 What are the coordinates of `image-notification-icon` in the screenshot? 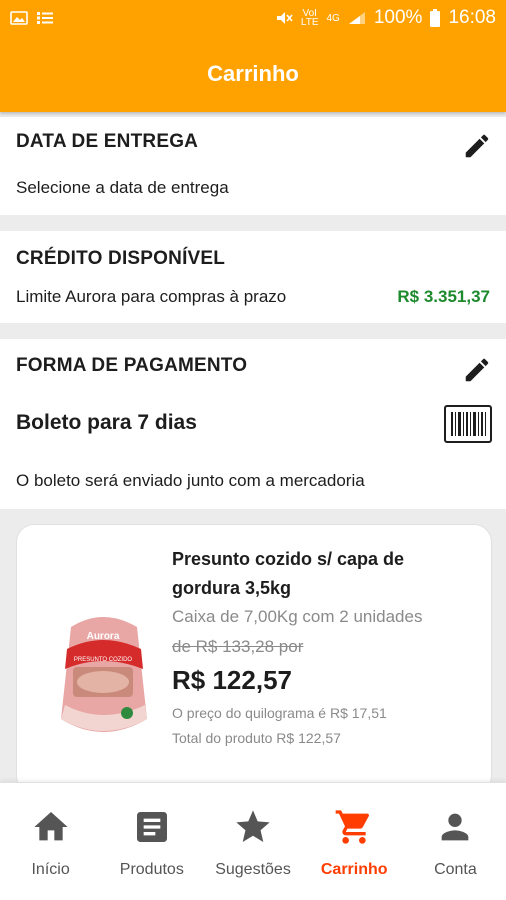 It's located at (19, 18).